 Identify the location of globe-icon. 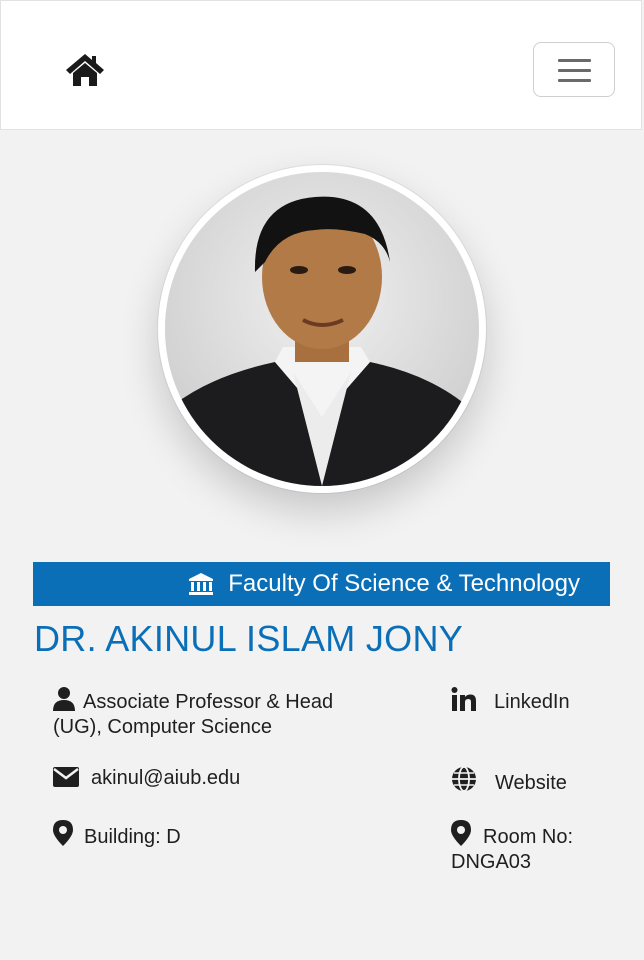
(464, 779).